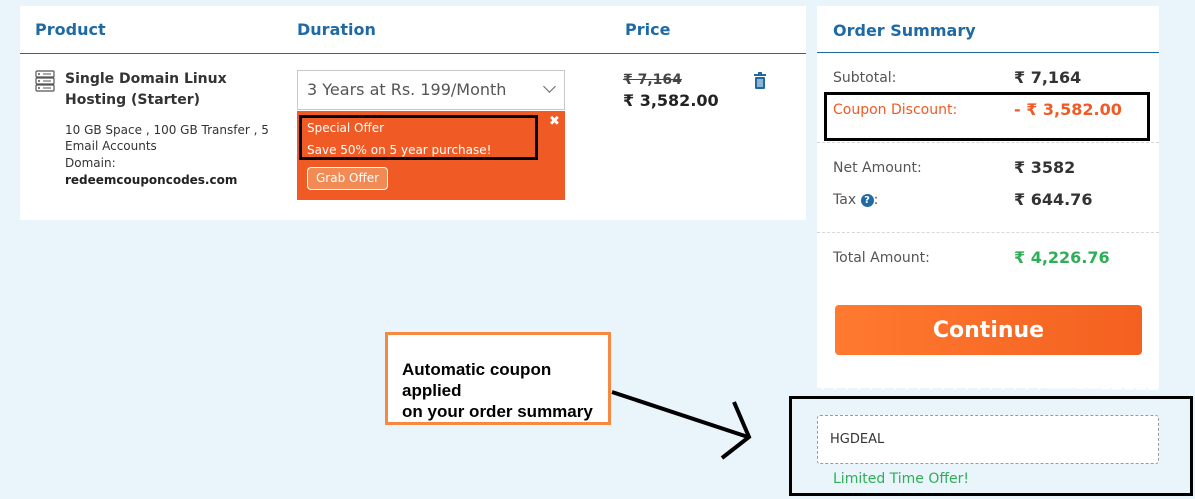  What do you see at coordinates (648, 29) in the screenshot?
I see `price-column-header: Price` at bounding box center [648, 29].